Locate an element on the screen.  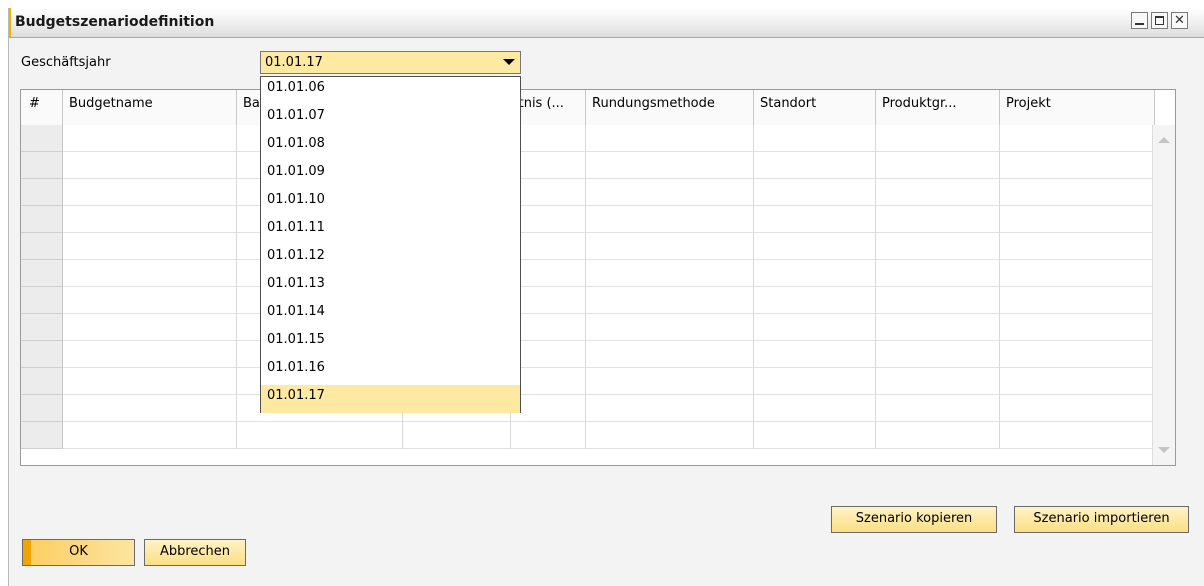
import-scenario-button: Szenario importieren is located at coordinates (1101, 519).